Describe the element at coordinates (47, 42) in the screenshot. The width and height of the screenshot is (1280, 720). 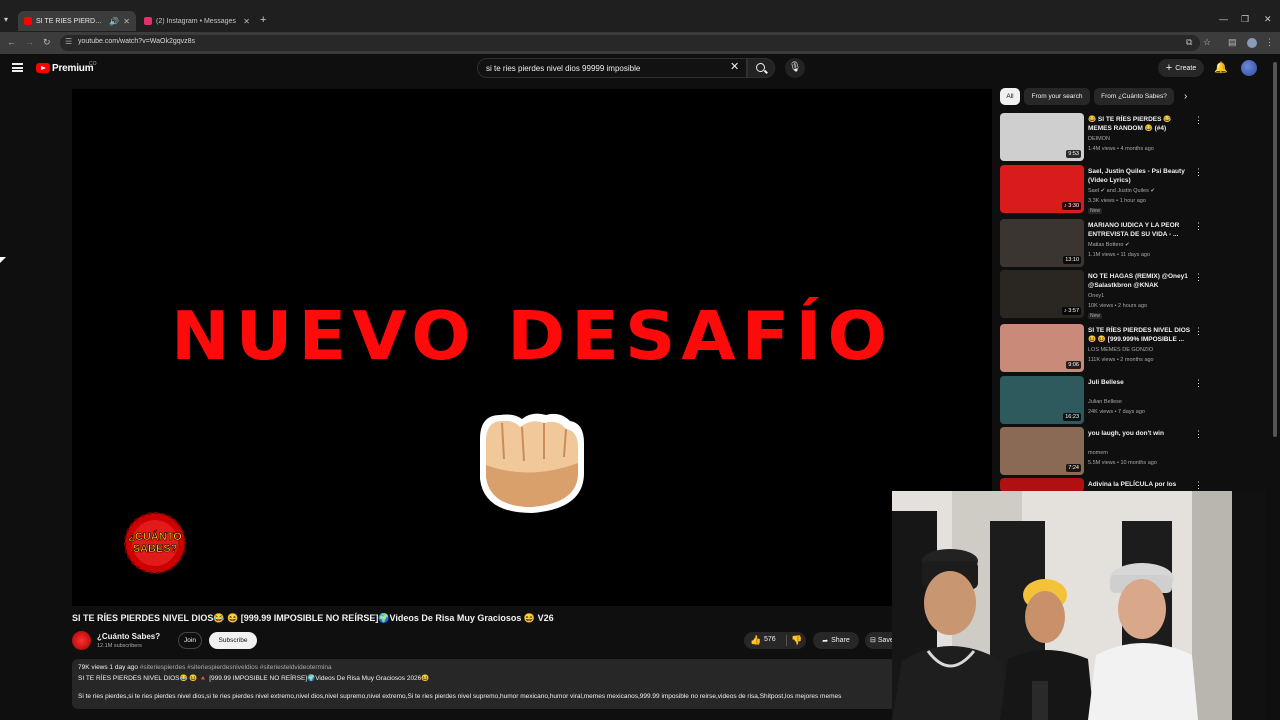
I see `reload-icon: ↻` at that location.